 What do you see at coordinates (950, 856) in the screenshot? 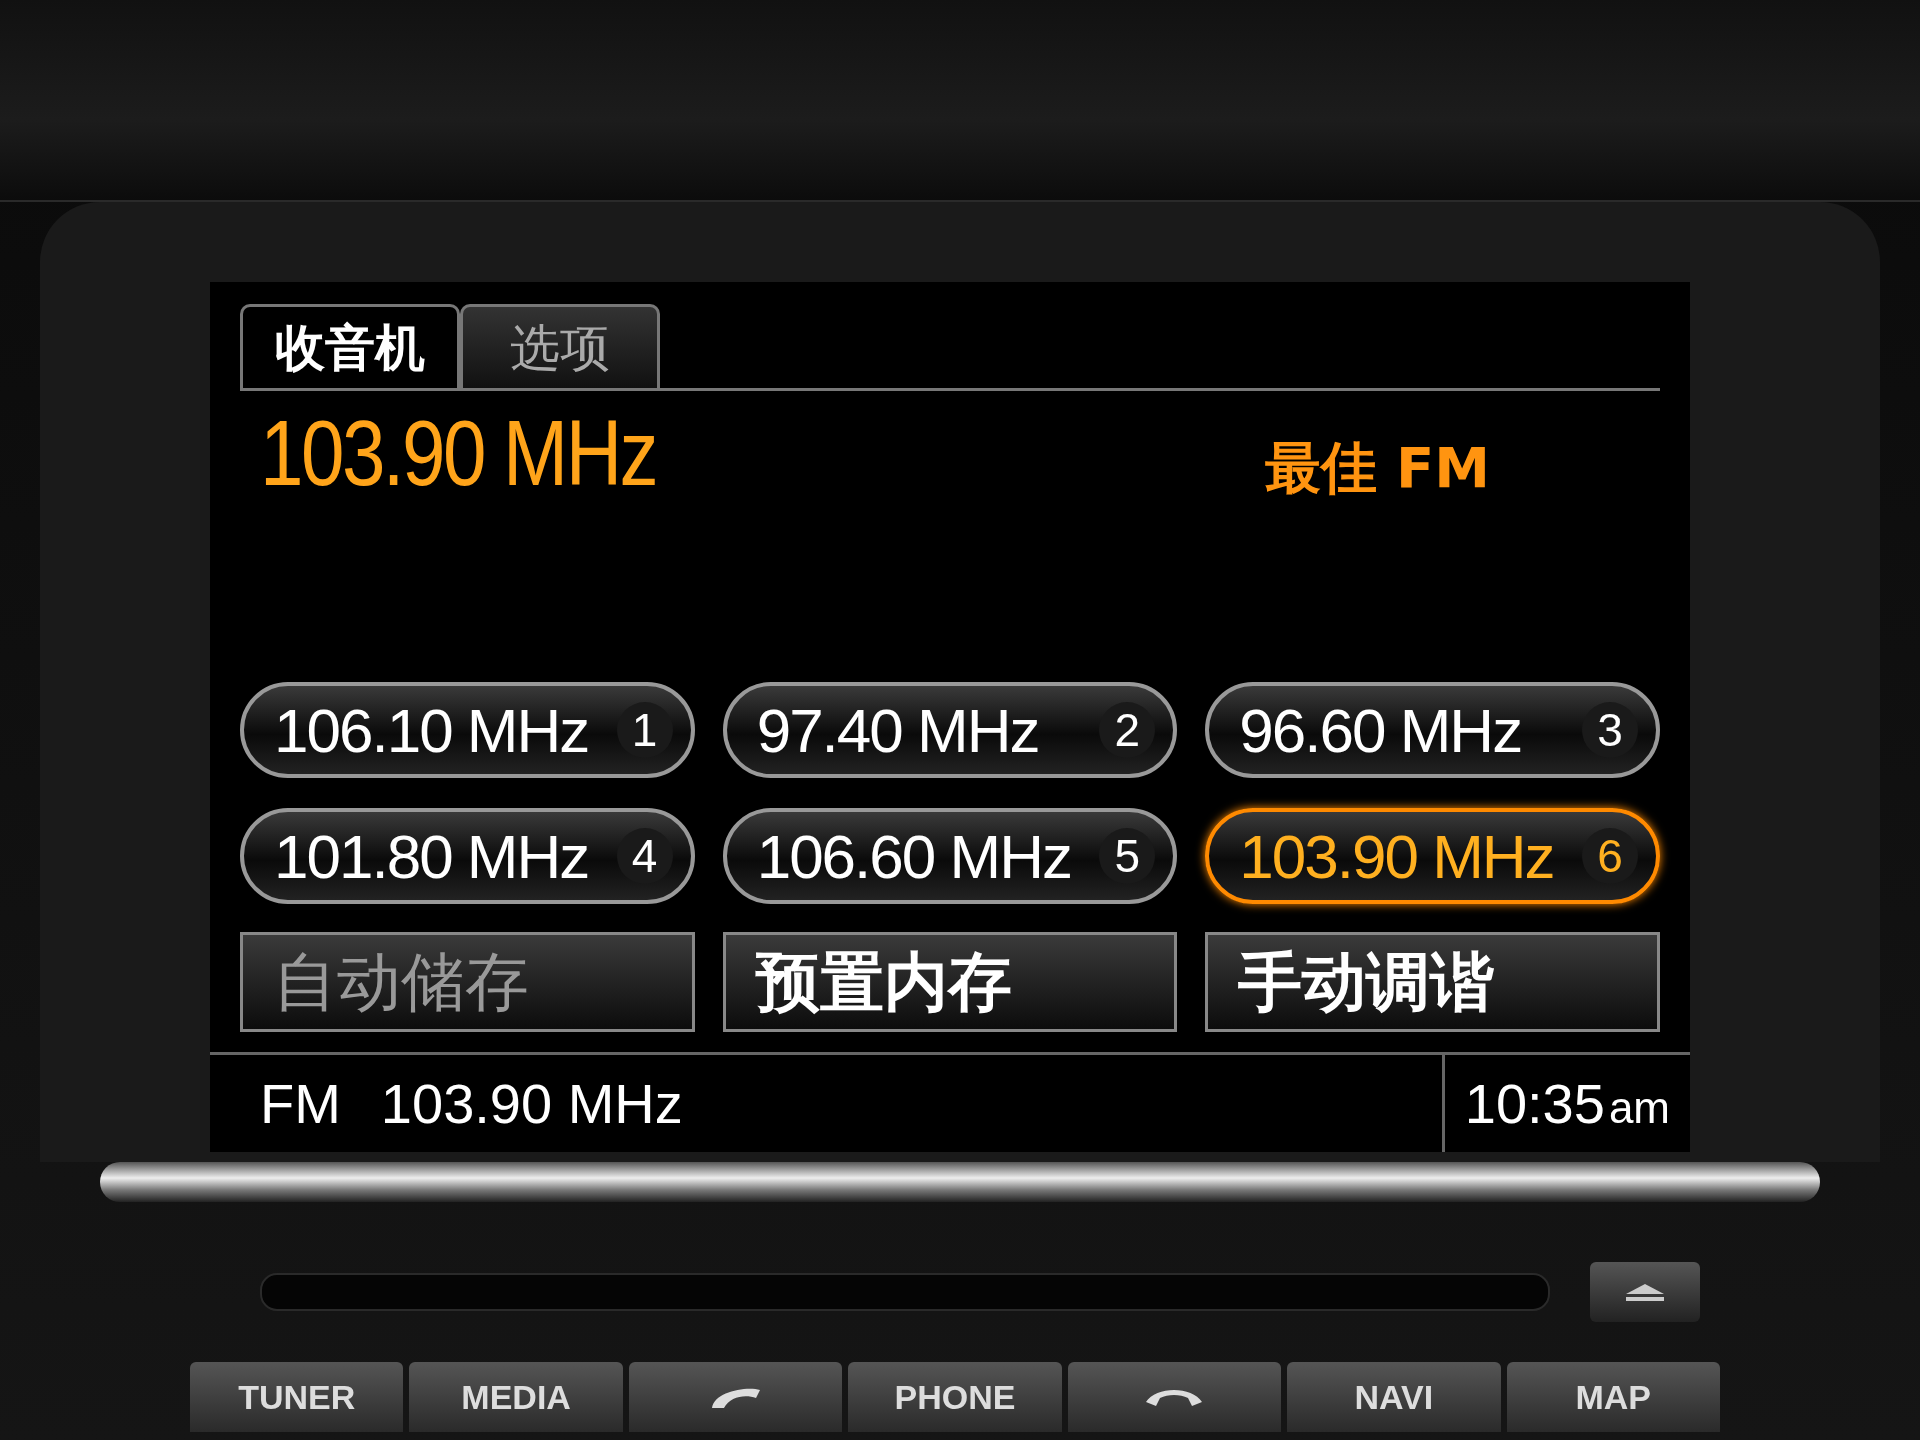
I see `preset-button: 106.60 MHz 5` at bounding box center [950, 856].